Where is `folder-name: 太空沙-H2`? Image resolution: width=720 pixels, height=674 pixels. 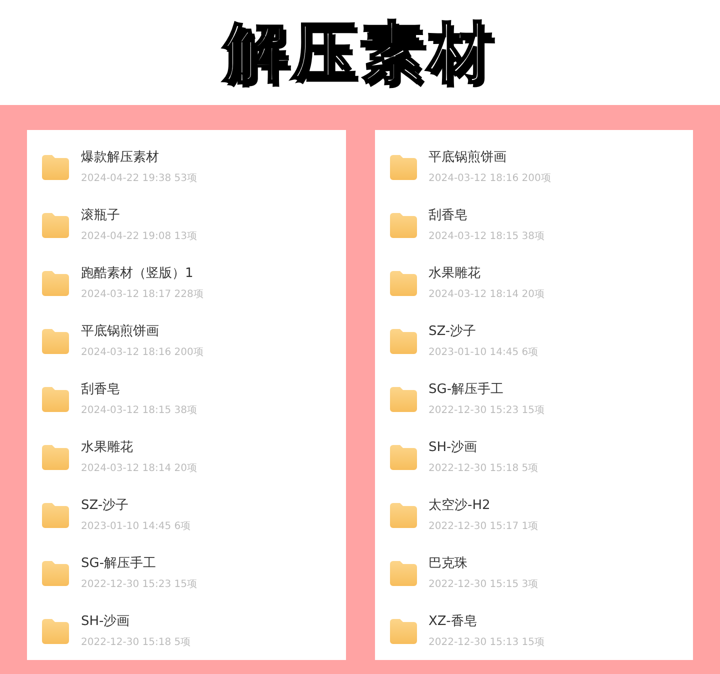 folder-name: 太空沙-H2 is located at coordinates (483, 506).